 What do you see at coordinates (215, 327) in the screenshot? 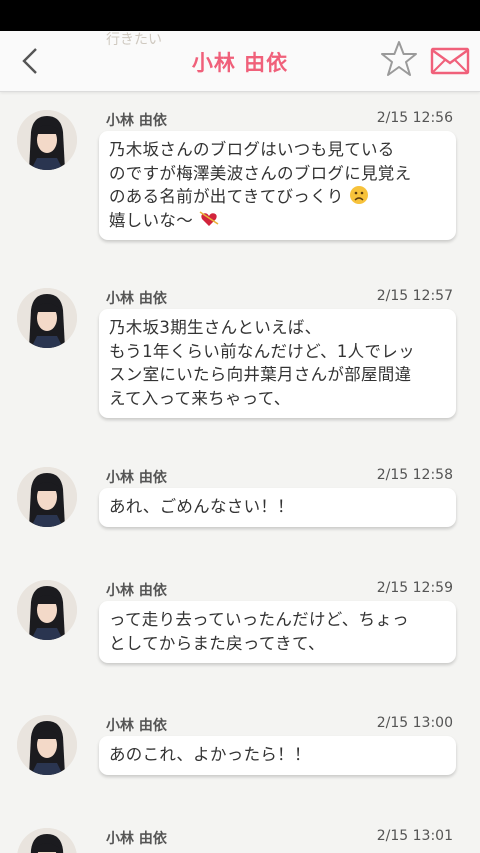
I see `message-line: 乃木坂3期生さんといえば、` at bounding box center [215, 327].